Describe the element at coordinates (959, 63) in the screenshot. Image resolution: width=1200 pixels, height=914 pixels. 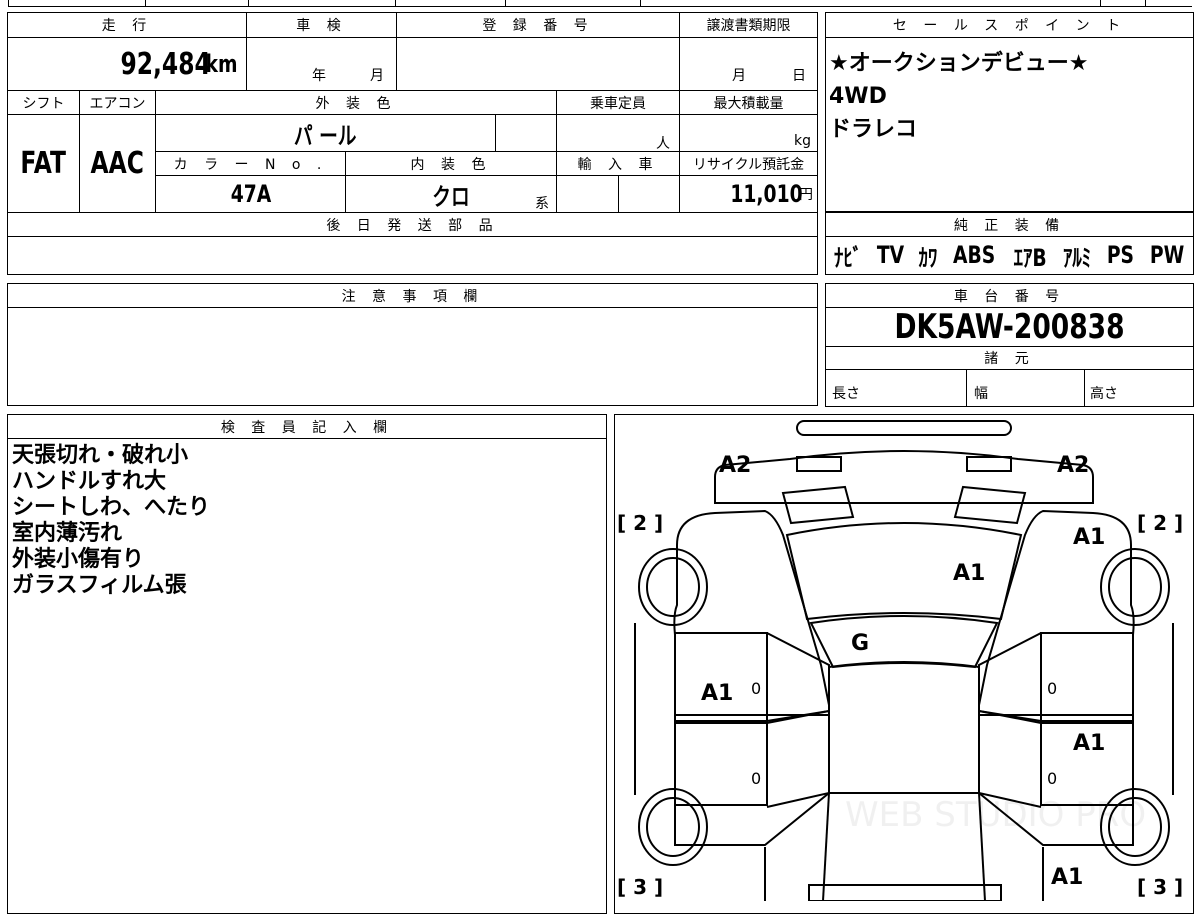
I see `sales-point-line: ★オークションデビュー★` at that location.